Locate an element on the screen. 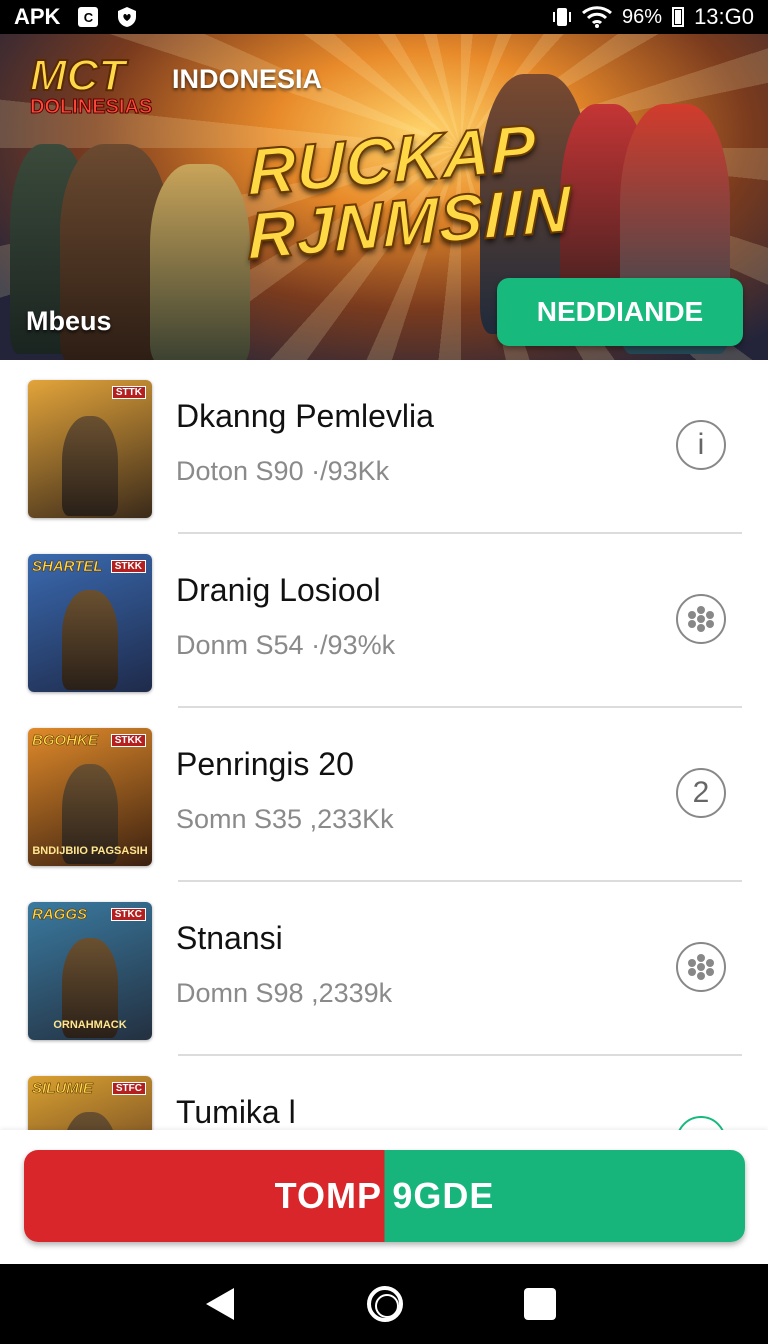  list-item-title: Stnansi is located at coordinates (229, 938).